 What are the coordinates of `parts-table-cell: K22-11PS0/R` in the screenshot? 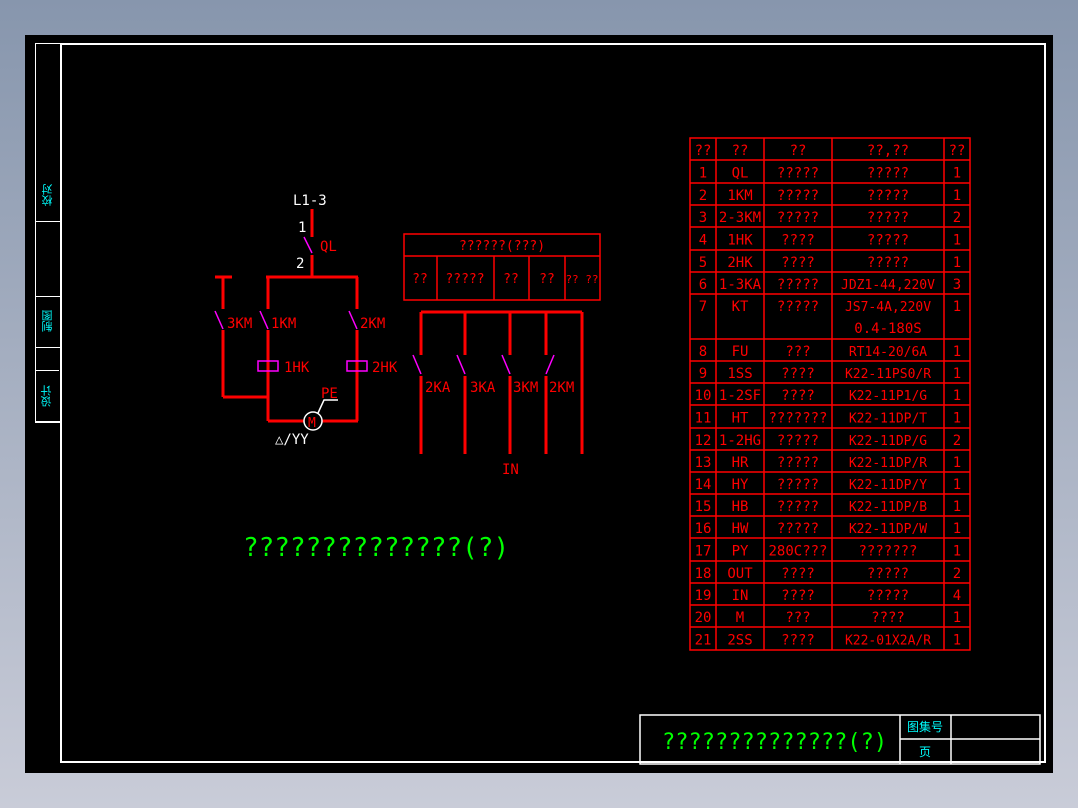 It's located at (888, 374).